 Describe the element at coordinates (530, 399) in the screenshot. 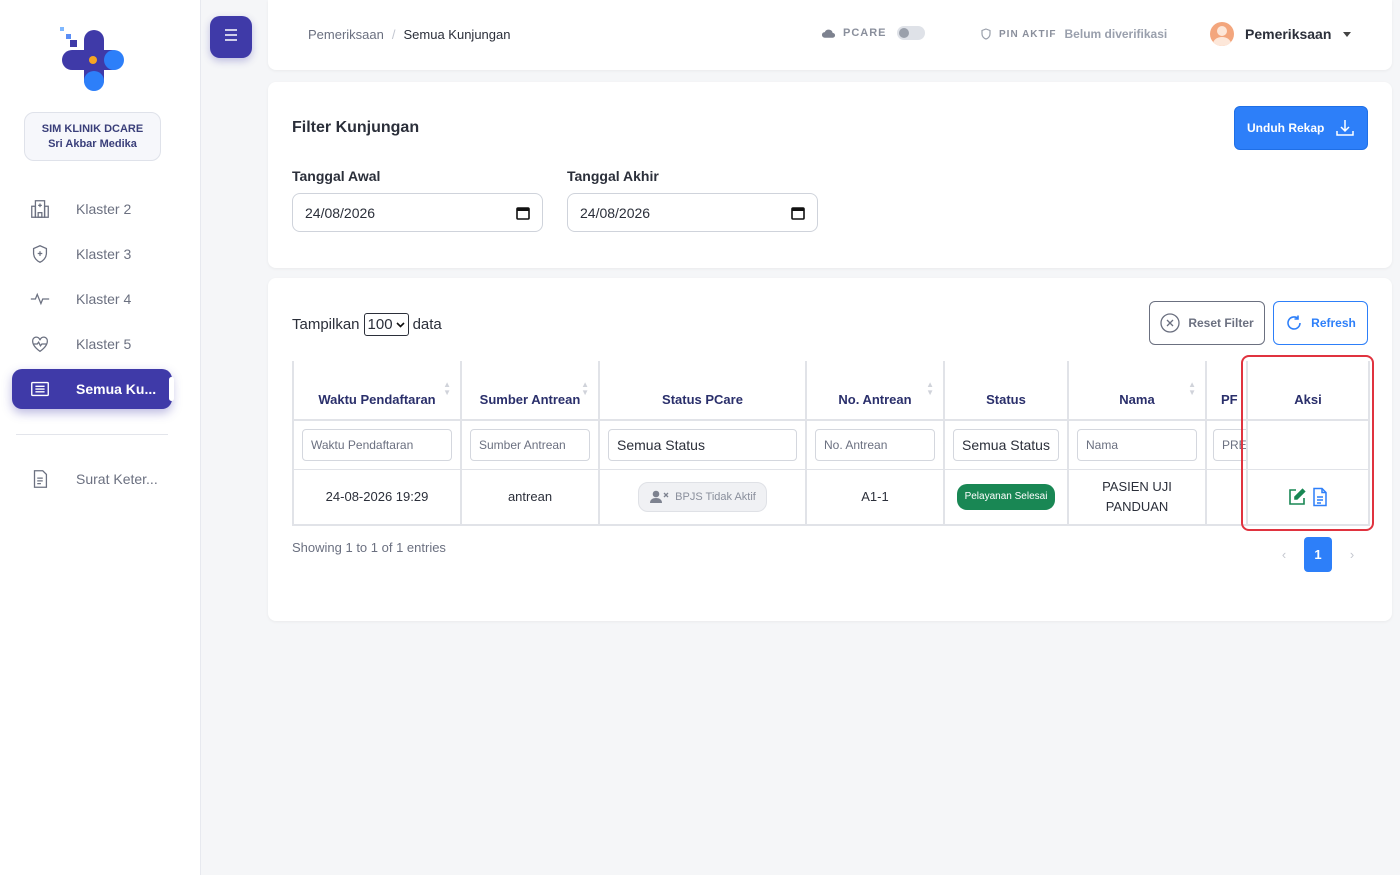

I see `column-label: Sumber Antrean` at that location.